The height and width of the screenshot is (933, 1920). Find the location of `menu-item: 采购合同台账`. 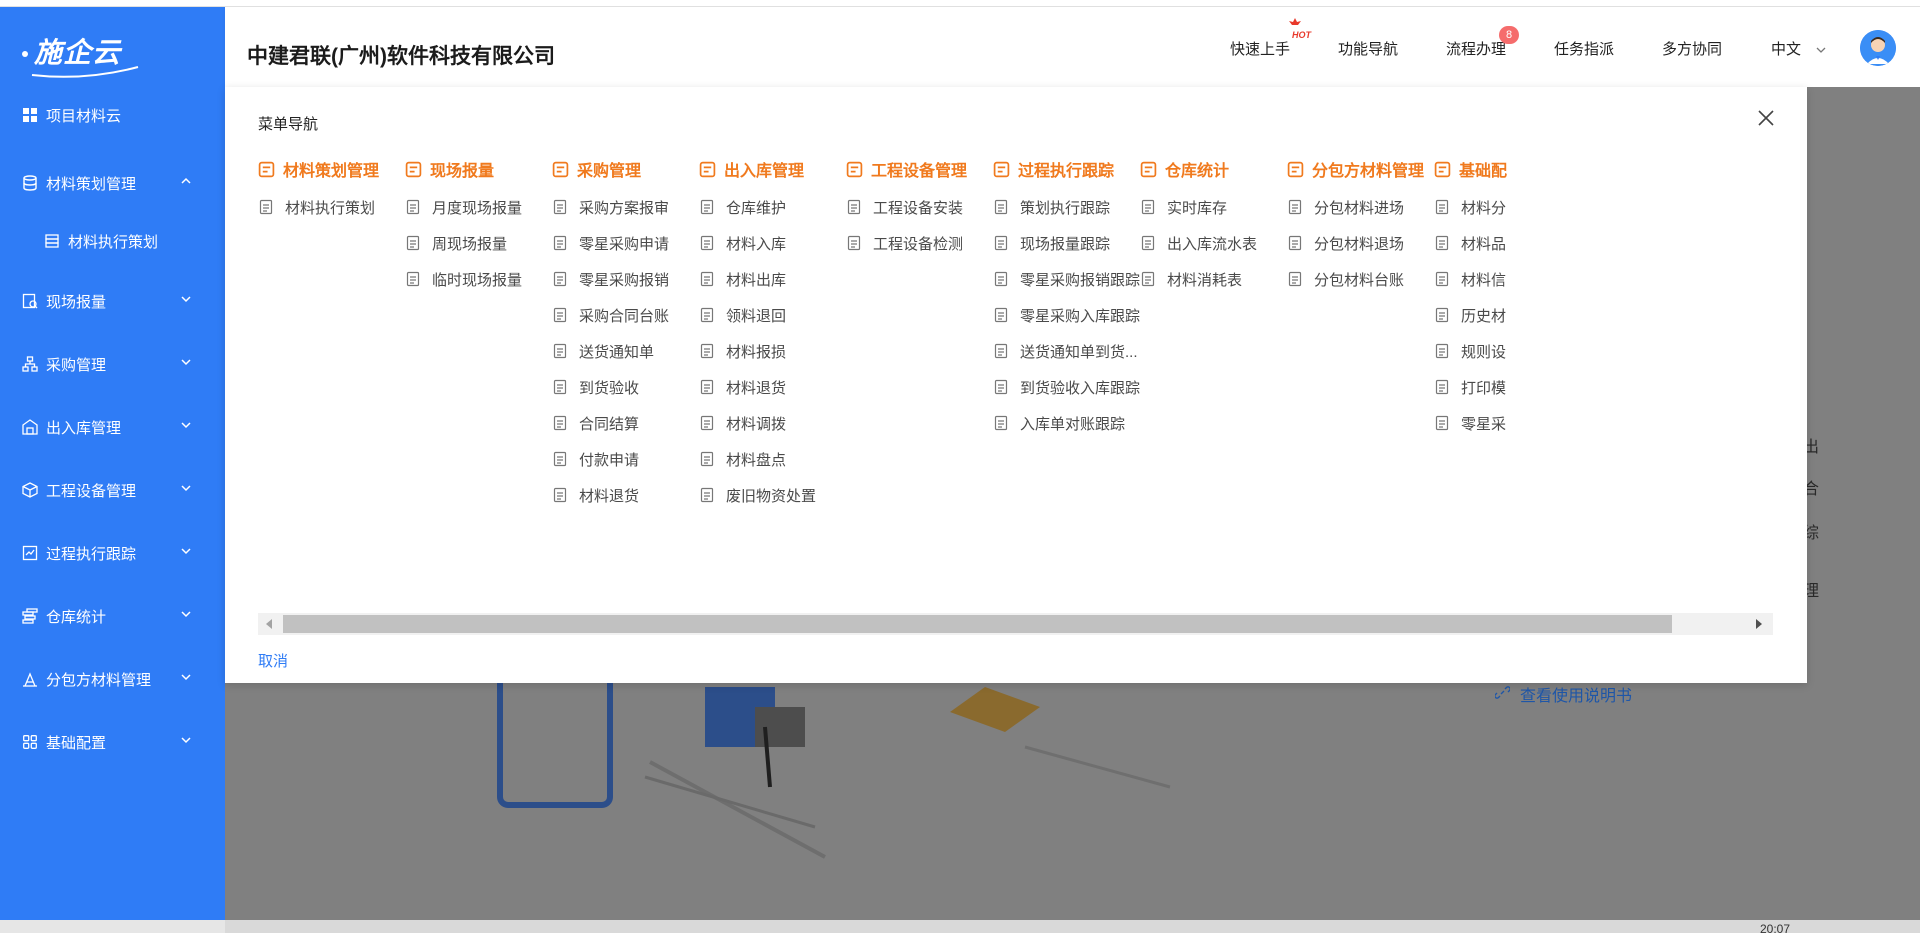

menu-item: 采购合同台账 is located at coordinates (610, 315).